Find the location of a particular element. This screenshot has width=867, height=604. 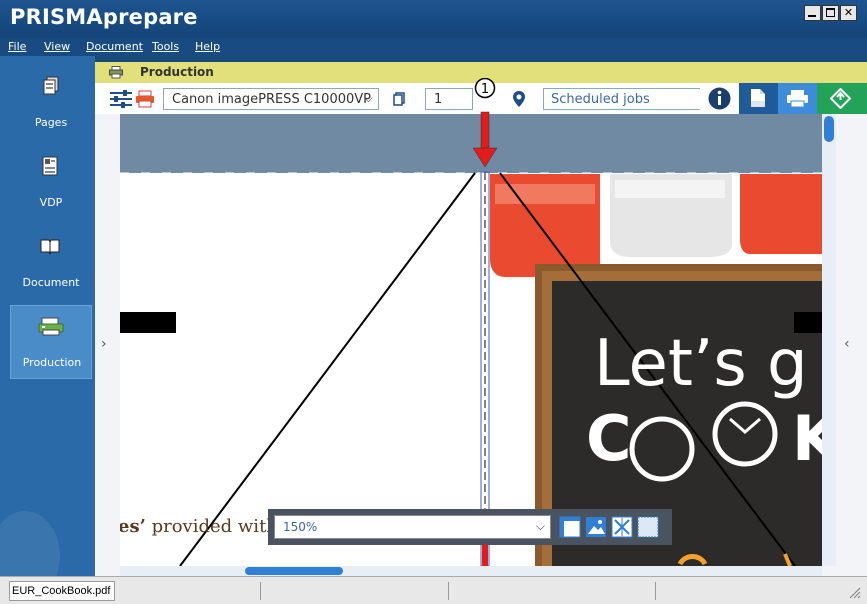

zoom-toolbar: 150% ⌵ is located at coordinates (470, 527).